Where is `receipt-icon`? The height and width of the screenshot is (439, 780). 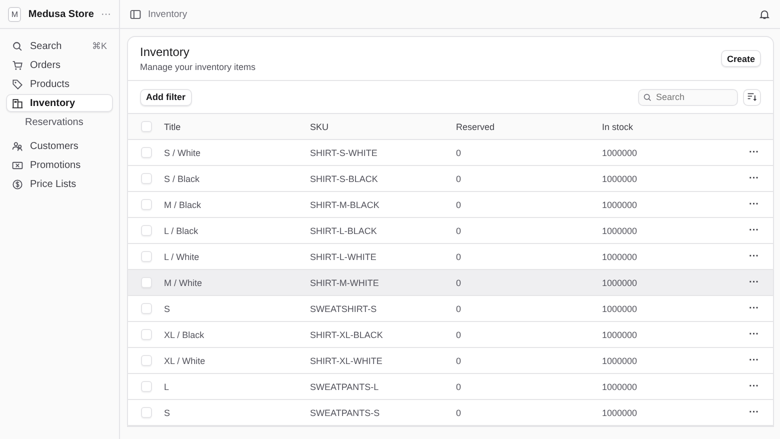 receipt-icon is located at coordinates (17, 165).